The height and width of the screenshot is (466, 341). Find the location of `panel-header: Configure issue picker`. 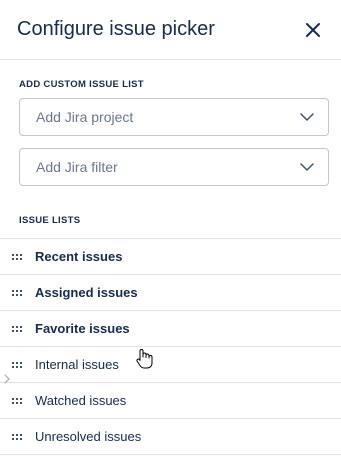

panel-header: Configure issue picker is located at coordinates (170, 29).